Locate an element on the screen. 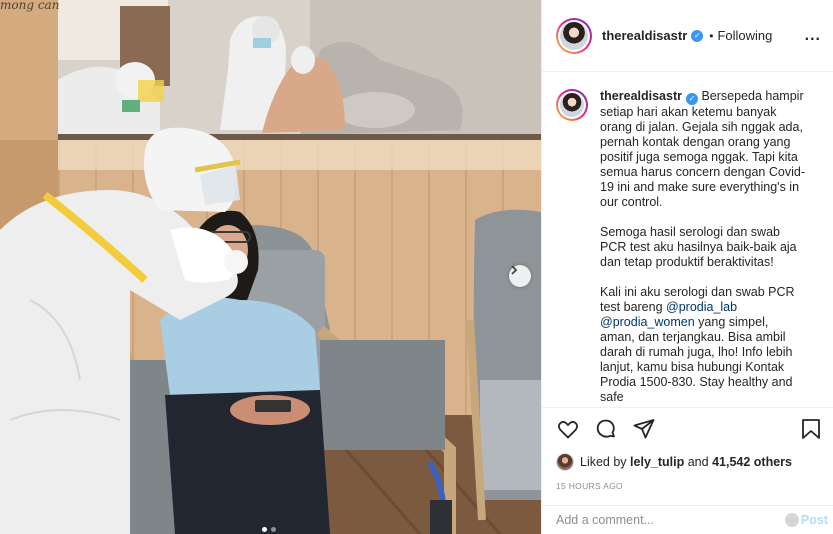  mention-link: @prodia_lab is located at coordinates (701, 307).